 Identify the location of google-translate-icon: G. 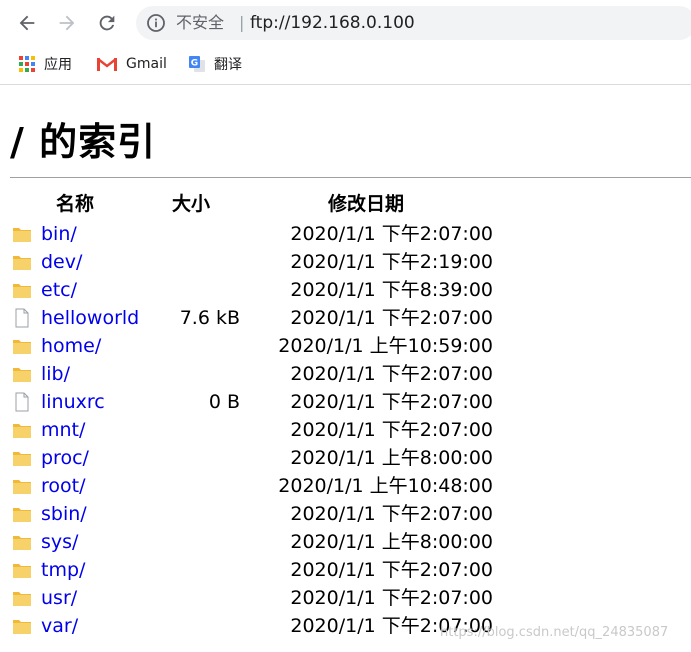
(197, 64).